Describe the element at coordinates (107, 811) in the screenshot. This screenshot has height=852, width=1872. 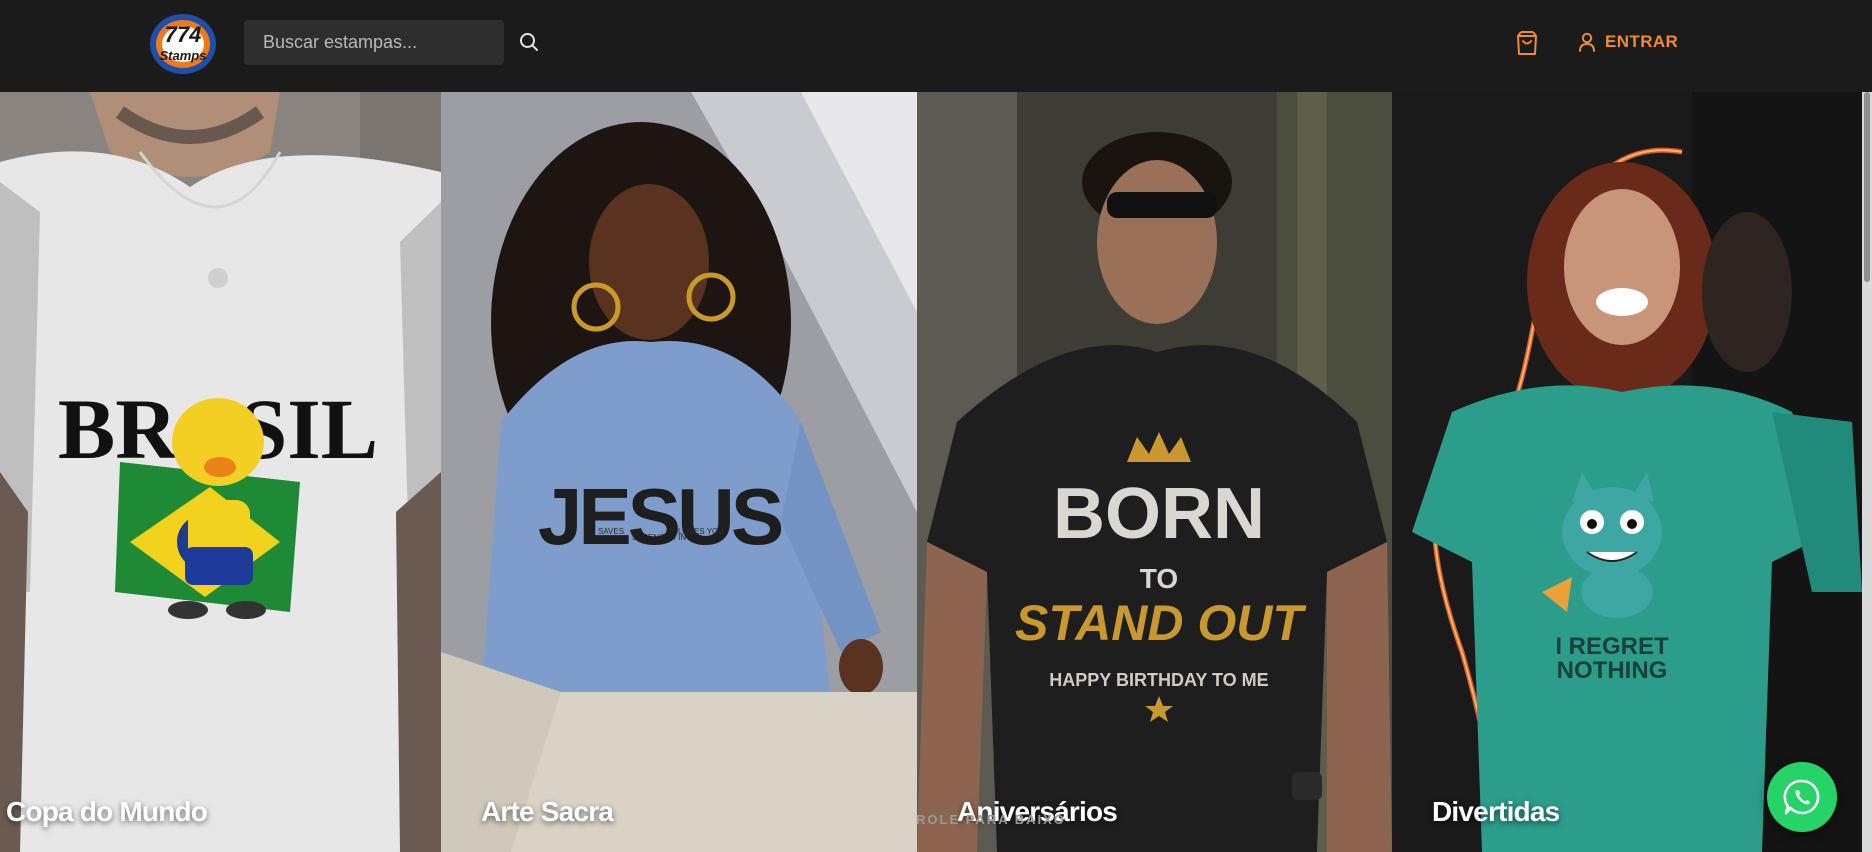
I see `category-label: Copa do Mundo` at that location.